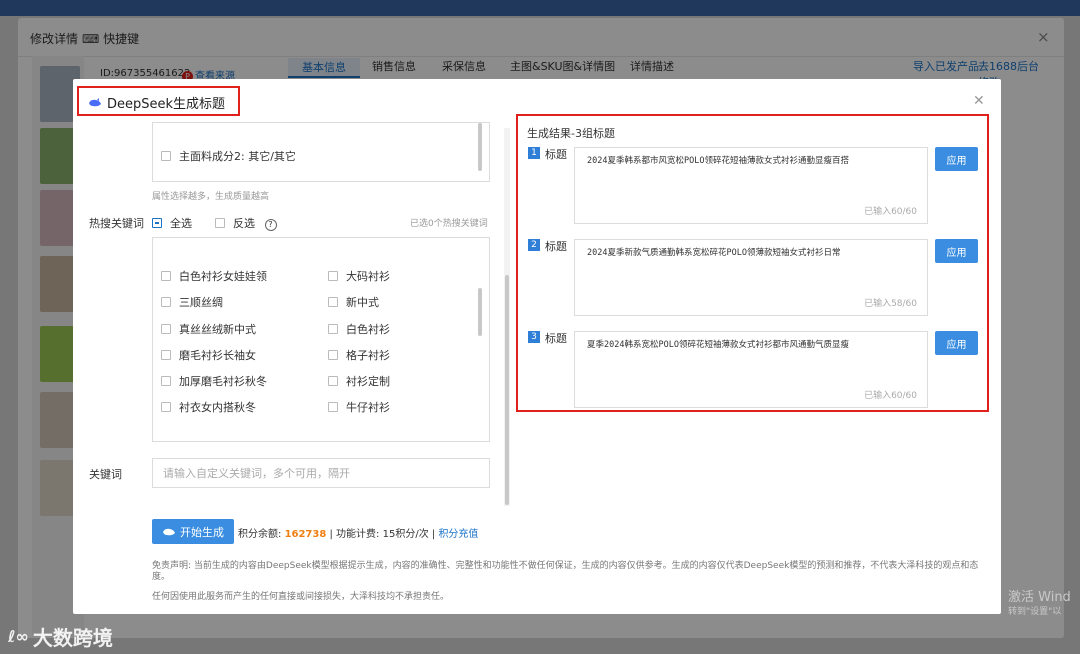 The height and width of the screenshot is (654, 1080). Describe the element at coordinates (260, 534) in the screenshot. I see `points-label: 积分余额:` at that location.